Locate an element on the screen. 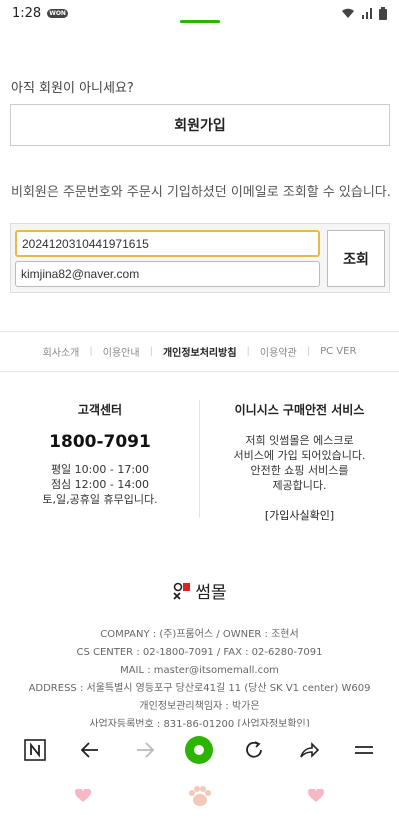  arrow-left-icon is located at coordinates (89, 749).